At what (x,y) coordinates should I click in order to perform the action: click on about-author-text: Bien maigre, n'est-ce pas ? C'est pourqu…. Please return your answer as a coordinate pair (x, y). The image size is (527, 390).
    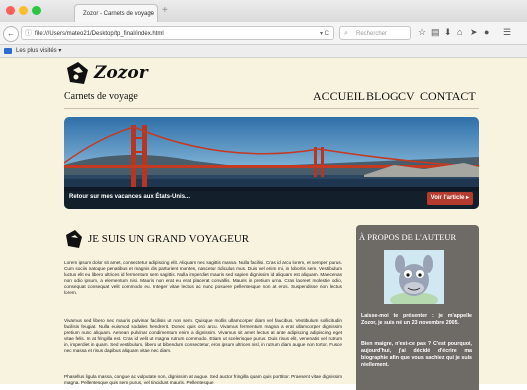
    Looking at the image, I should click on (416, 354).